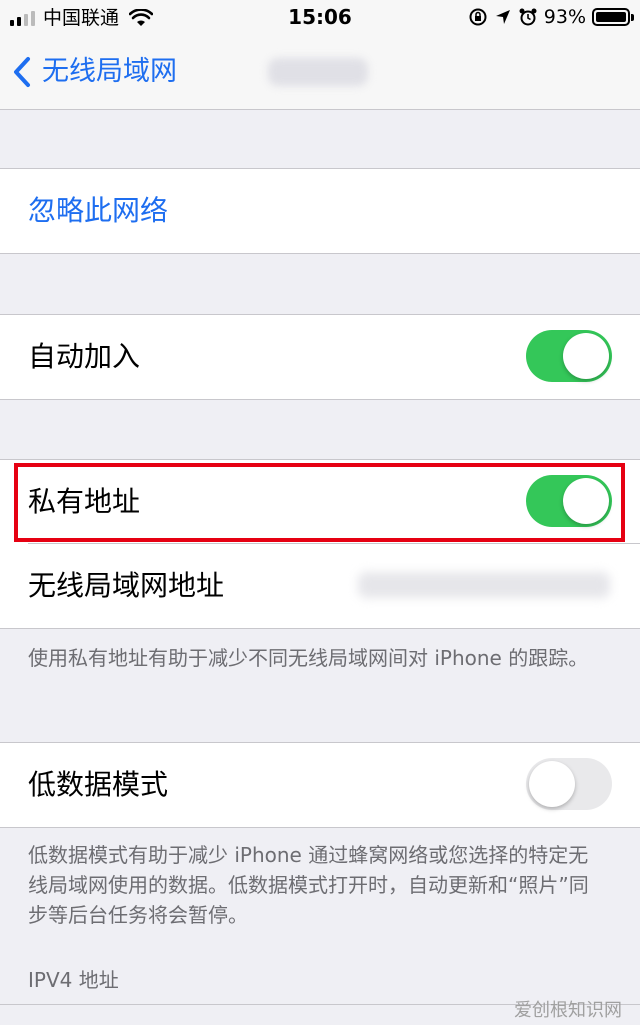 Image resolution: width=640 pixels, height=1025 pixels. I want to click on chevron-left-icon, so click(22, 72).